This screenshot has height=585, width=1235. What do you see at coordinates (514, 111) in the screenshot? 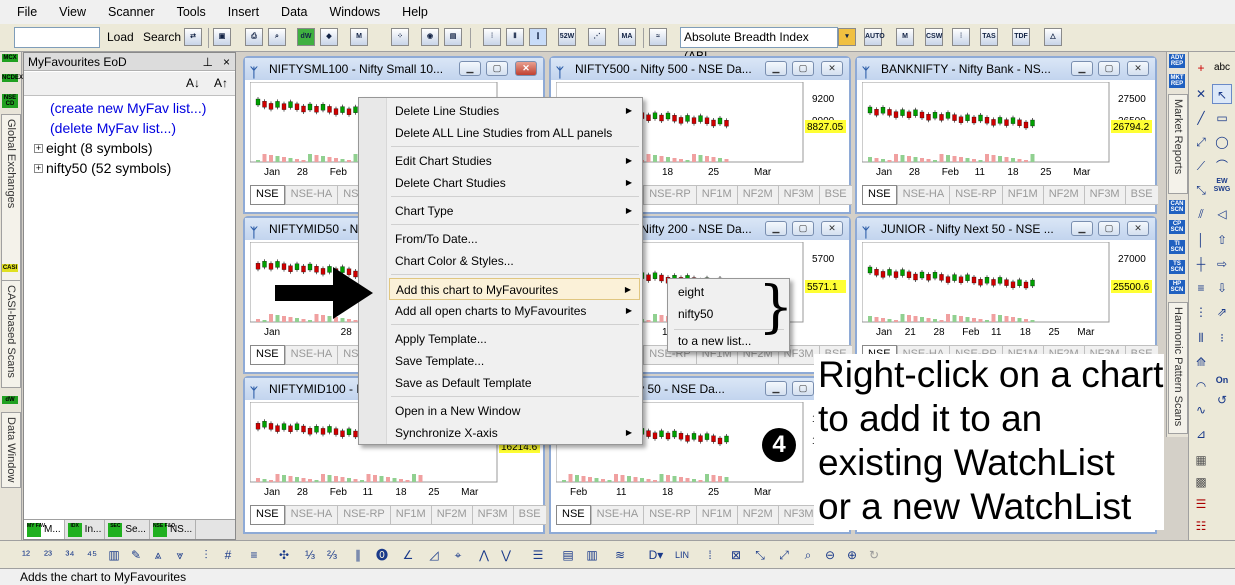
I see `context-menu-item: Delete Line Studies ▶` at bounding box center [514, 111].